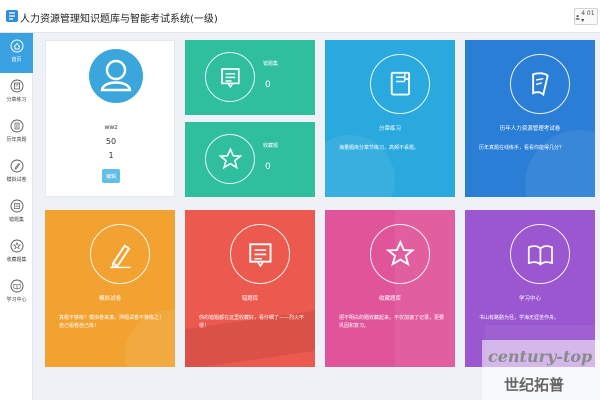 The image size is (600, 400). Describe the element at coordinates (530, 129) in the screenshot. I see `tile-title: 历年人力资源管理考试卷` at that location.